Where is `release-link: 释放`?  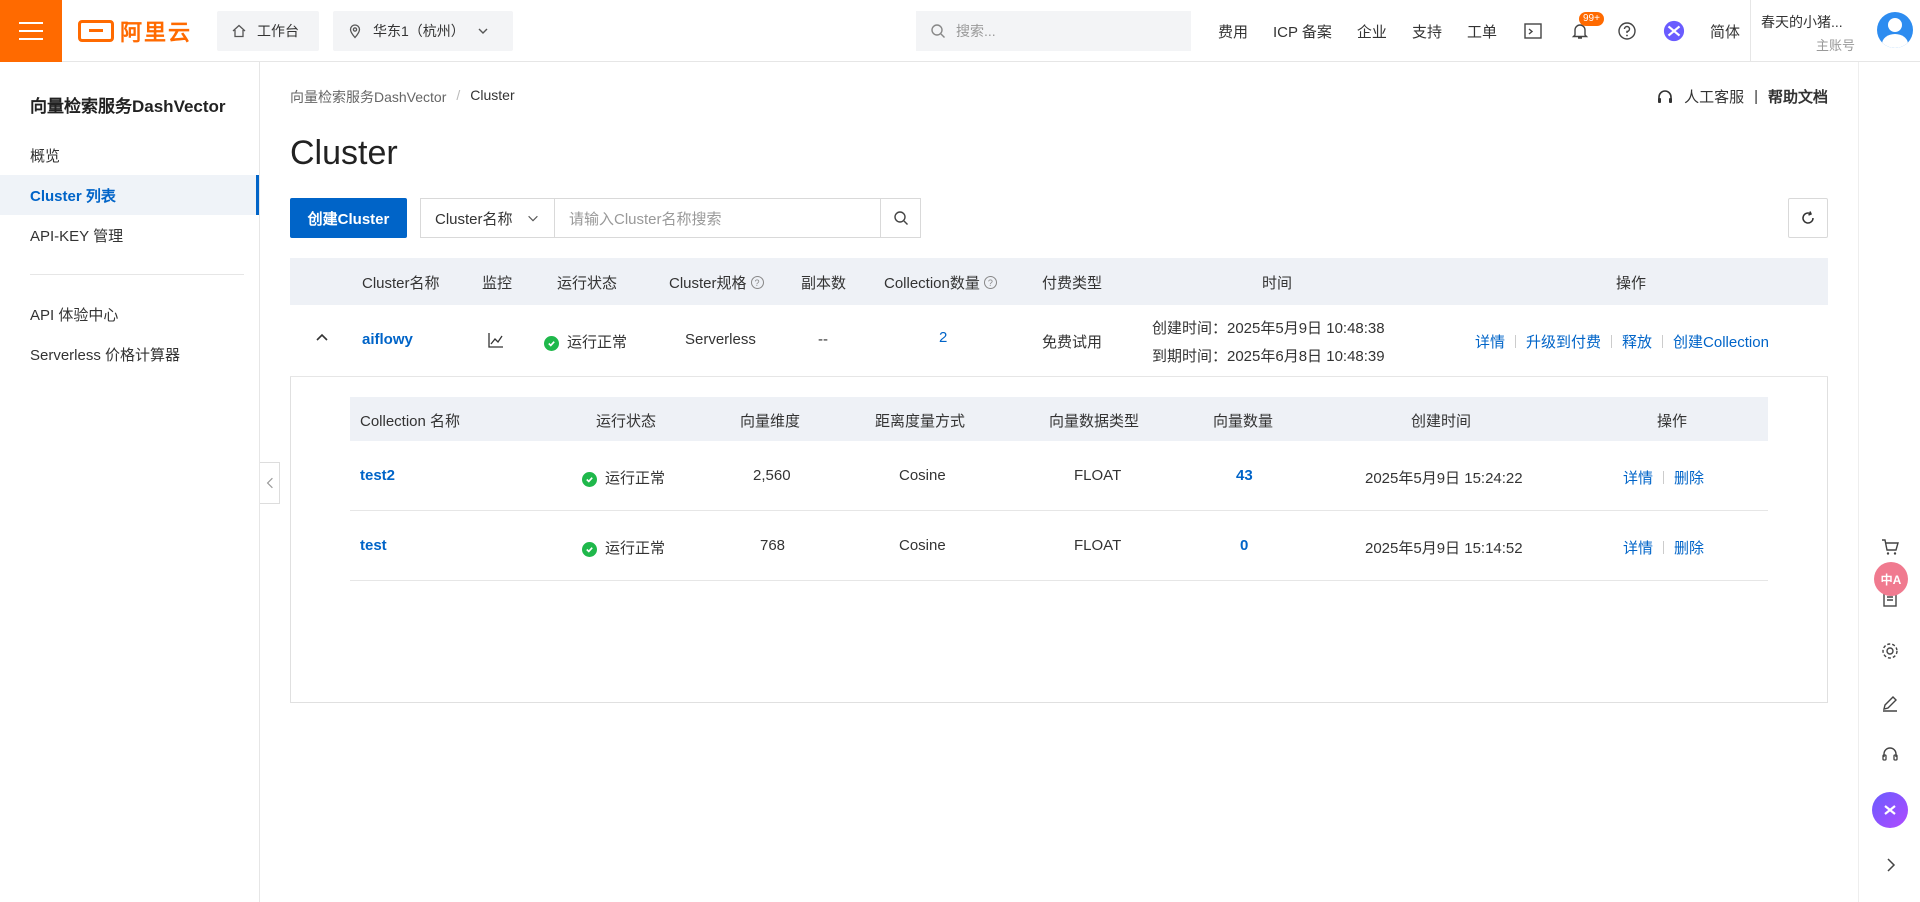 release-link: 释放 is located at coordinates (1637, 341).